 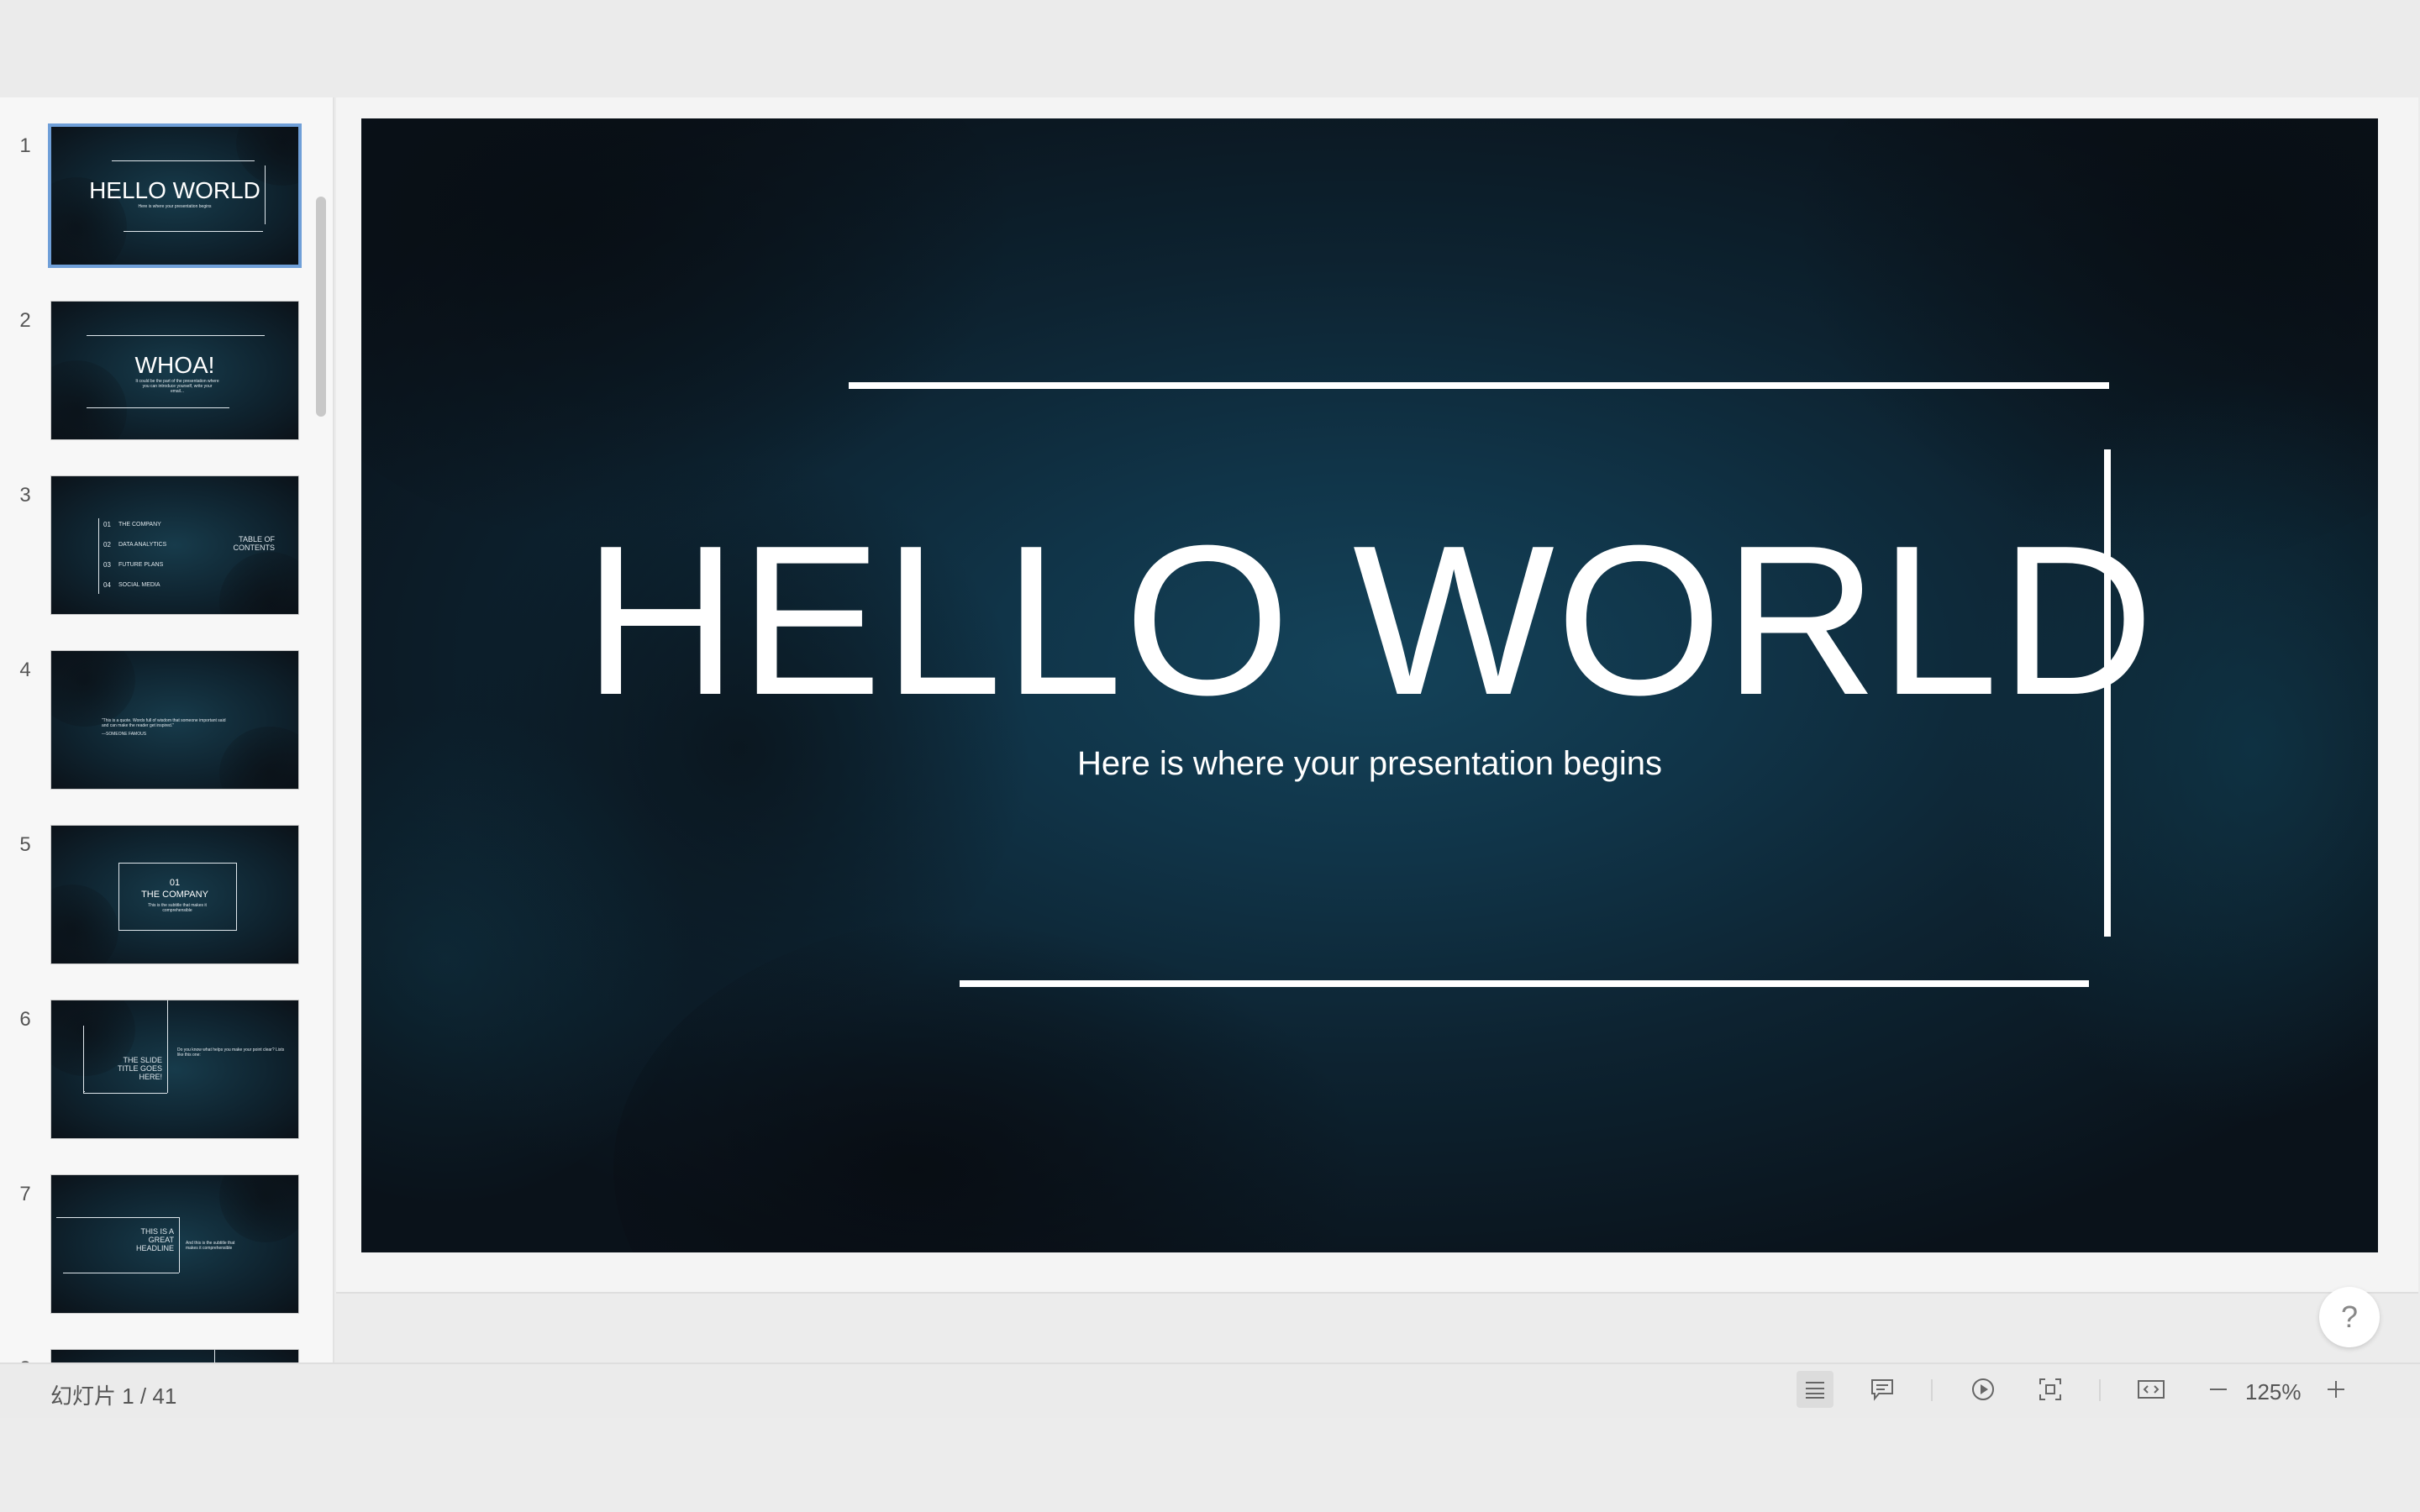 What do you see at coordinates (1525, 983) in the screenshot?
I see `frame-line-bottom` at bounding box center [1525, 983].